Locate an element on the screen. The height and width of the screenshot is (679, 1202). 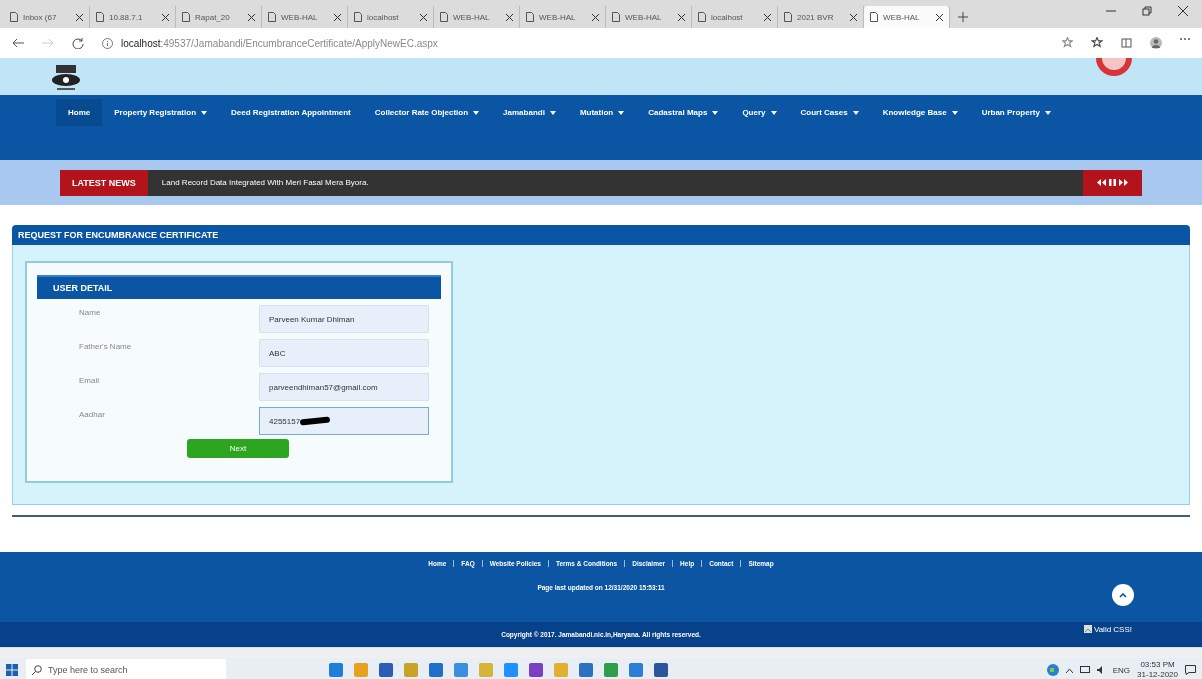
input-field: parveendhiman57@gmail.com is located at coordinates (344, 387).